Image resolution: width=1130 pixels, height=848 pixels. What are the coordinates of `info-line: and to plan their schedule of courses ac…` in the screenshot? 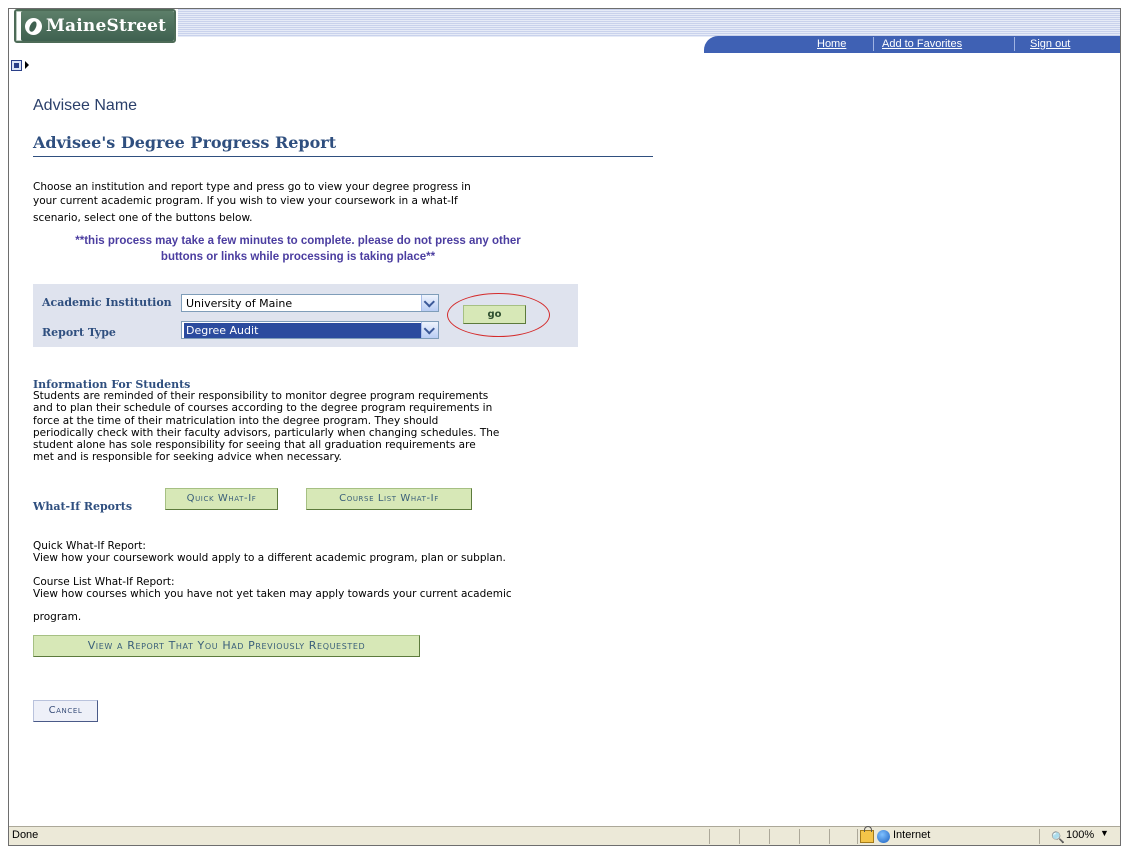 It's located at (263, 408).